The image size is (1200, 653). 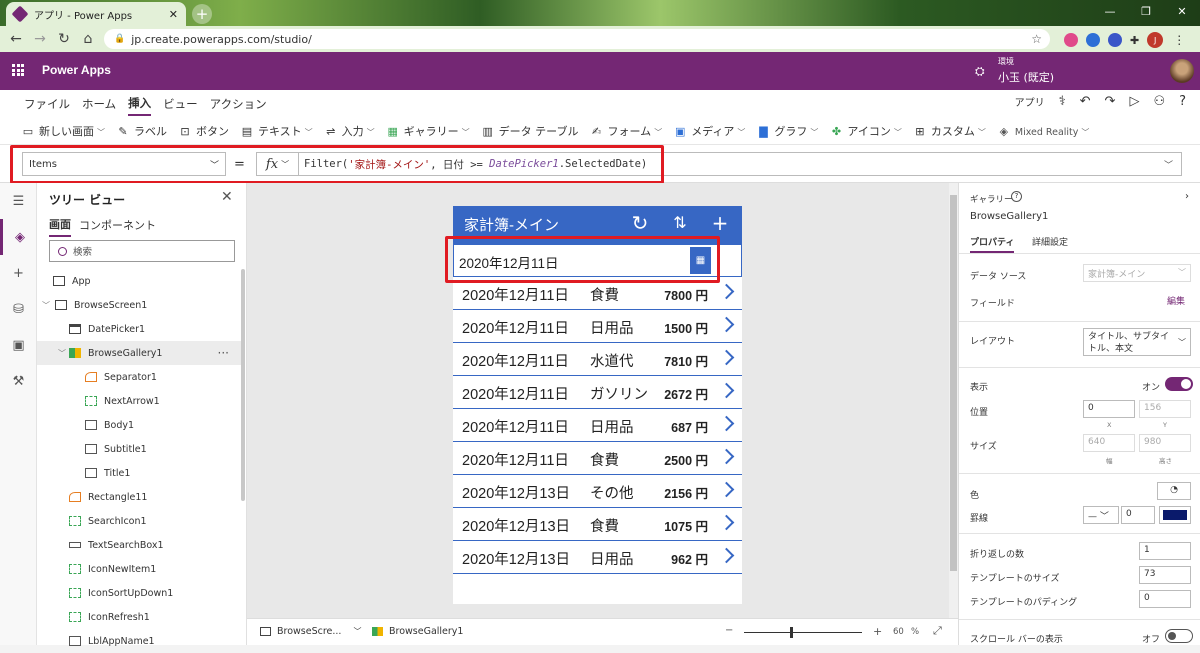 I want to click on tree-node-nextarrow: NextArrow1, so click(x=140, y=401).